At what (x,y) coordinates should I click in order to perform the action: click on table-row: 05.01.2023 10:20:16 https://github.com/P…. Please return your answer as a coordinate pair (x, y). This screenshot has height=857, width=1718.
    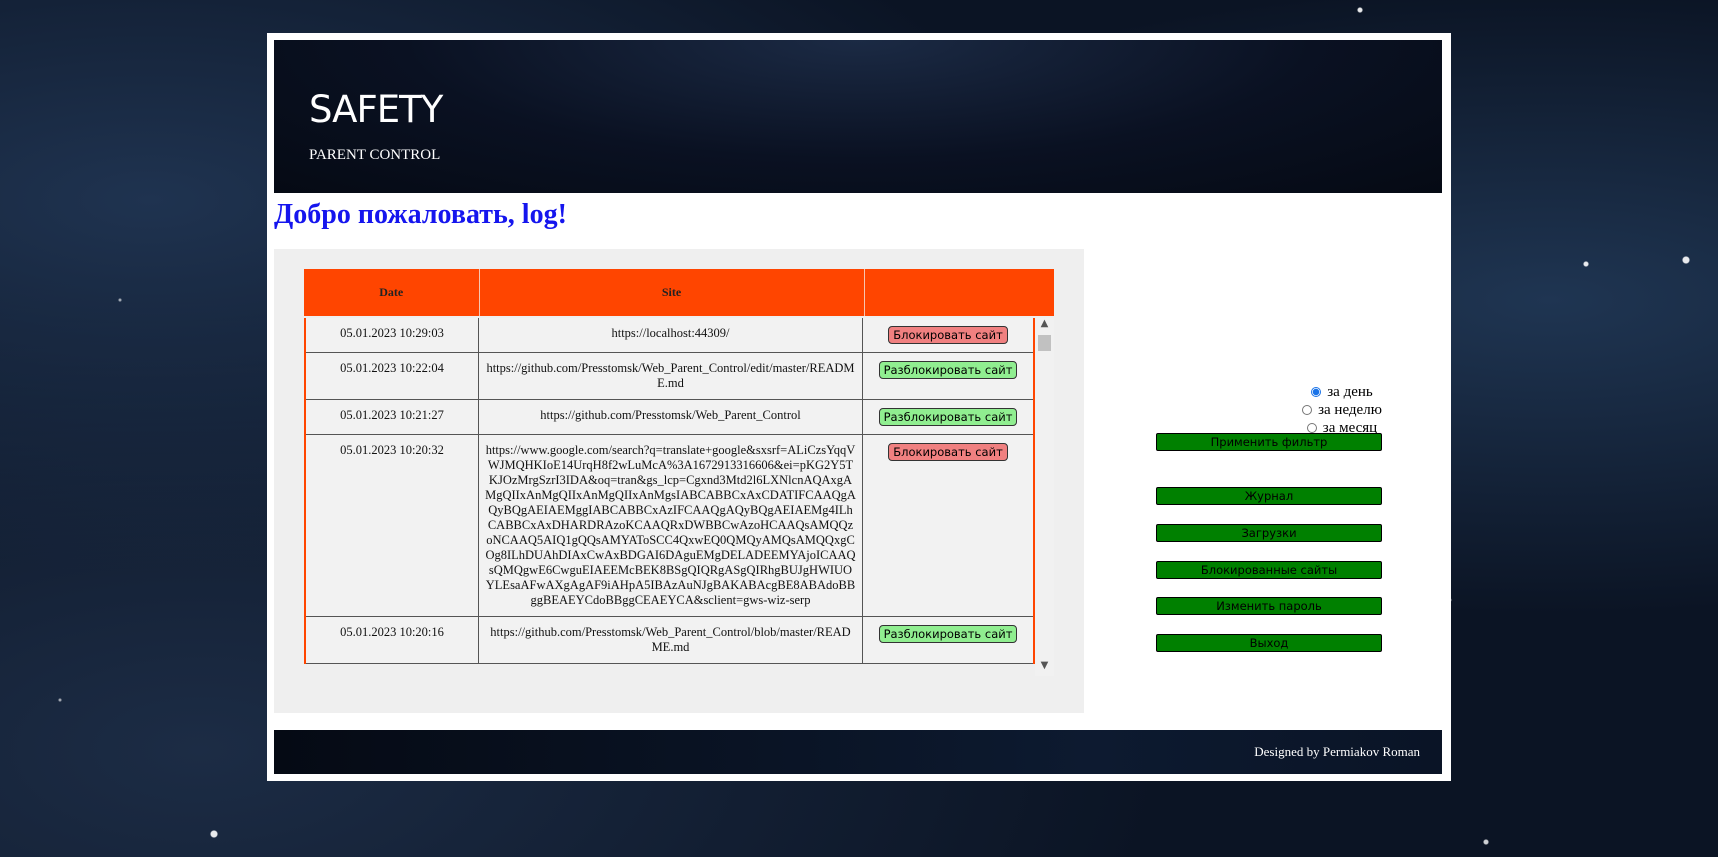
    Looking at the image, I should click on (669, 640).